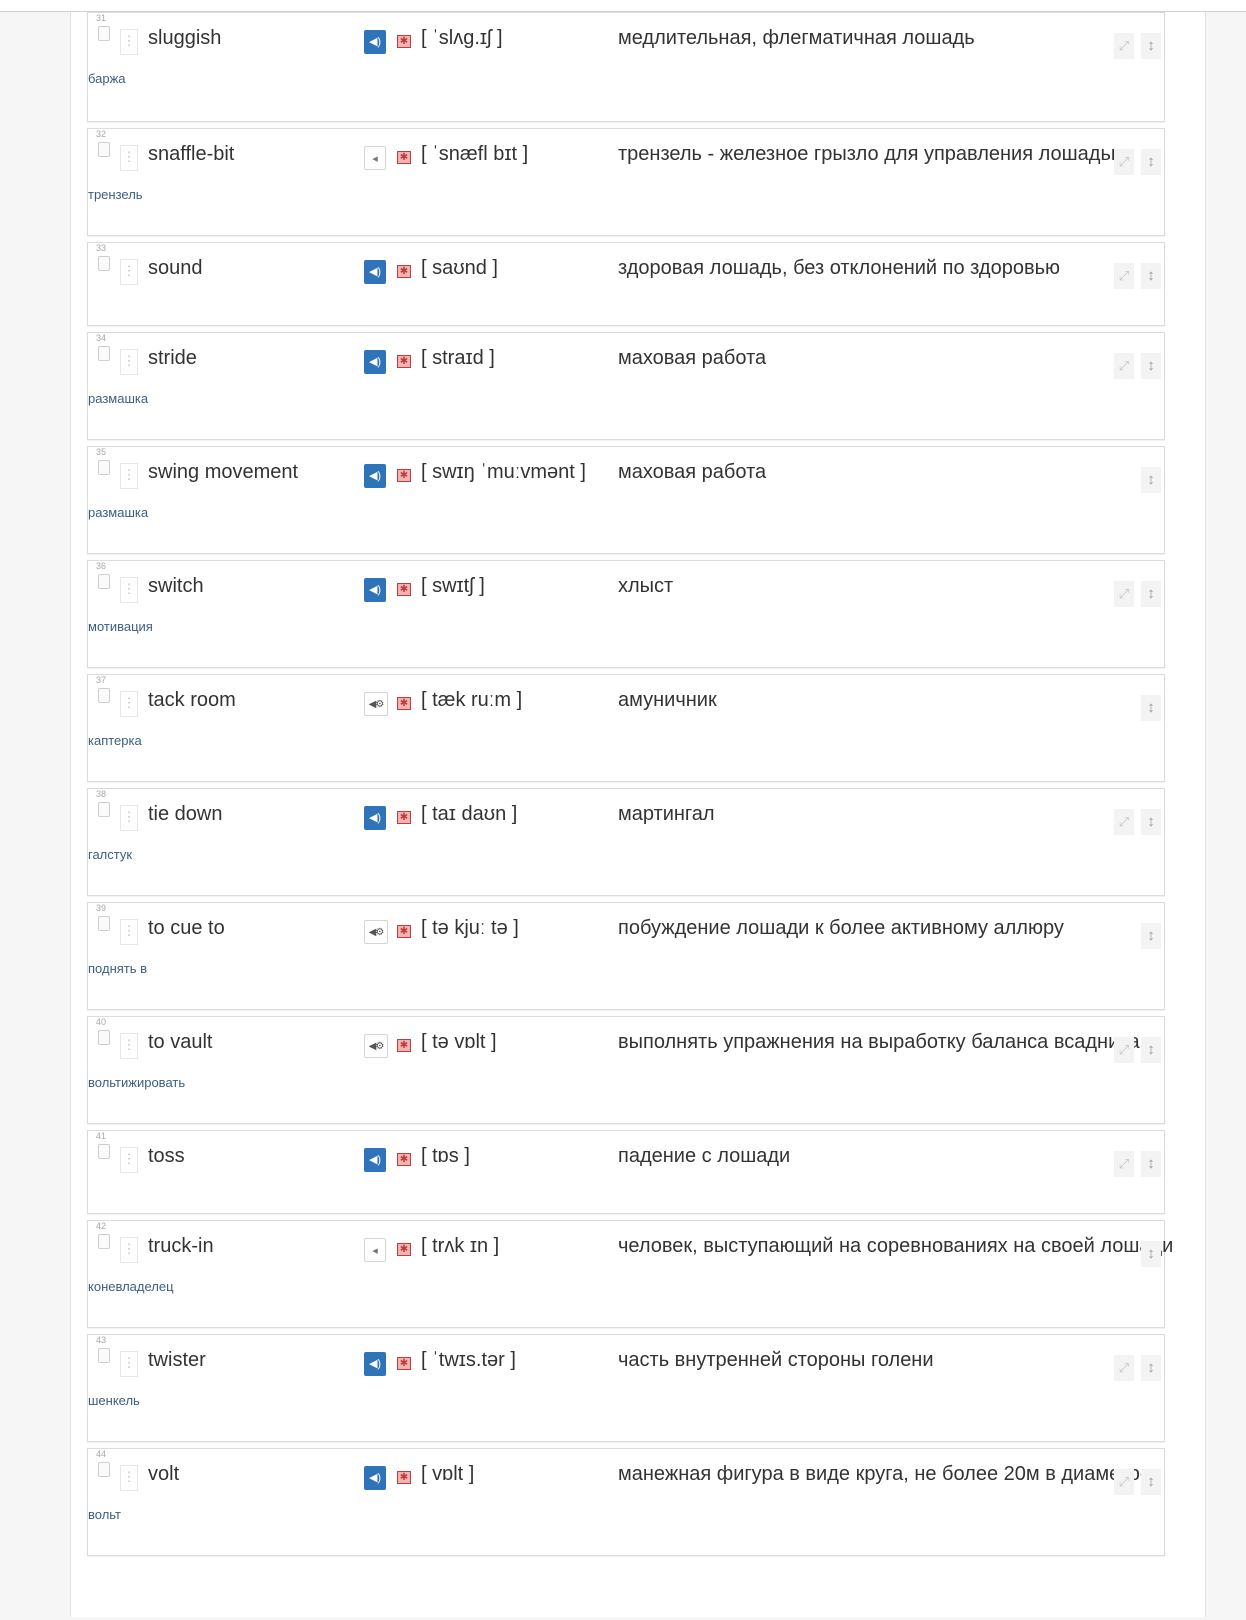  I want to click on association-link: каптерка, so click(115, 740).